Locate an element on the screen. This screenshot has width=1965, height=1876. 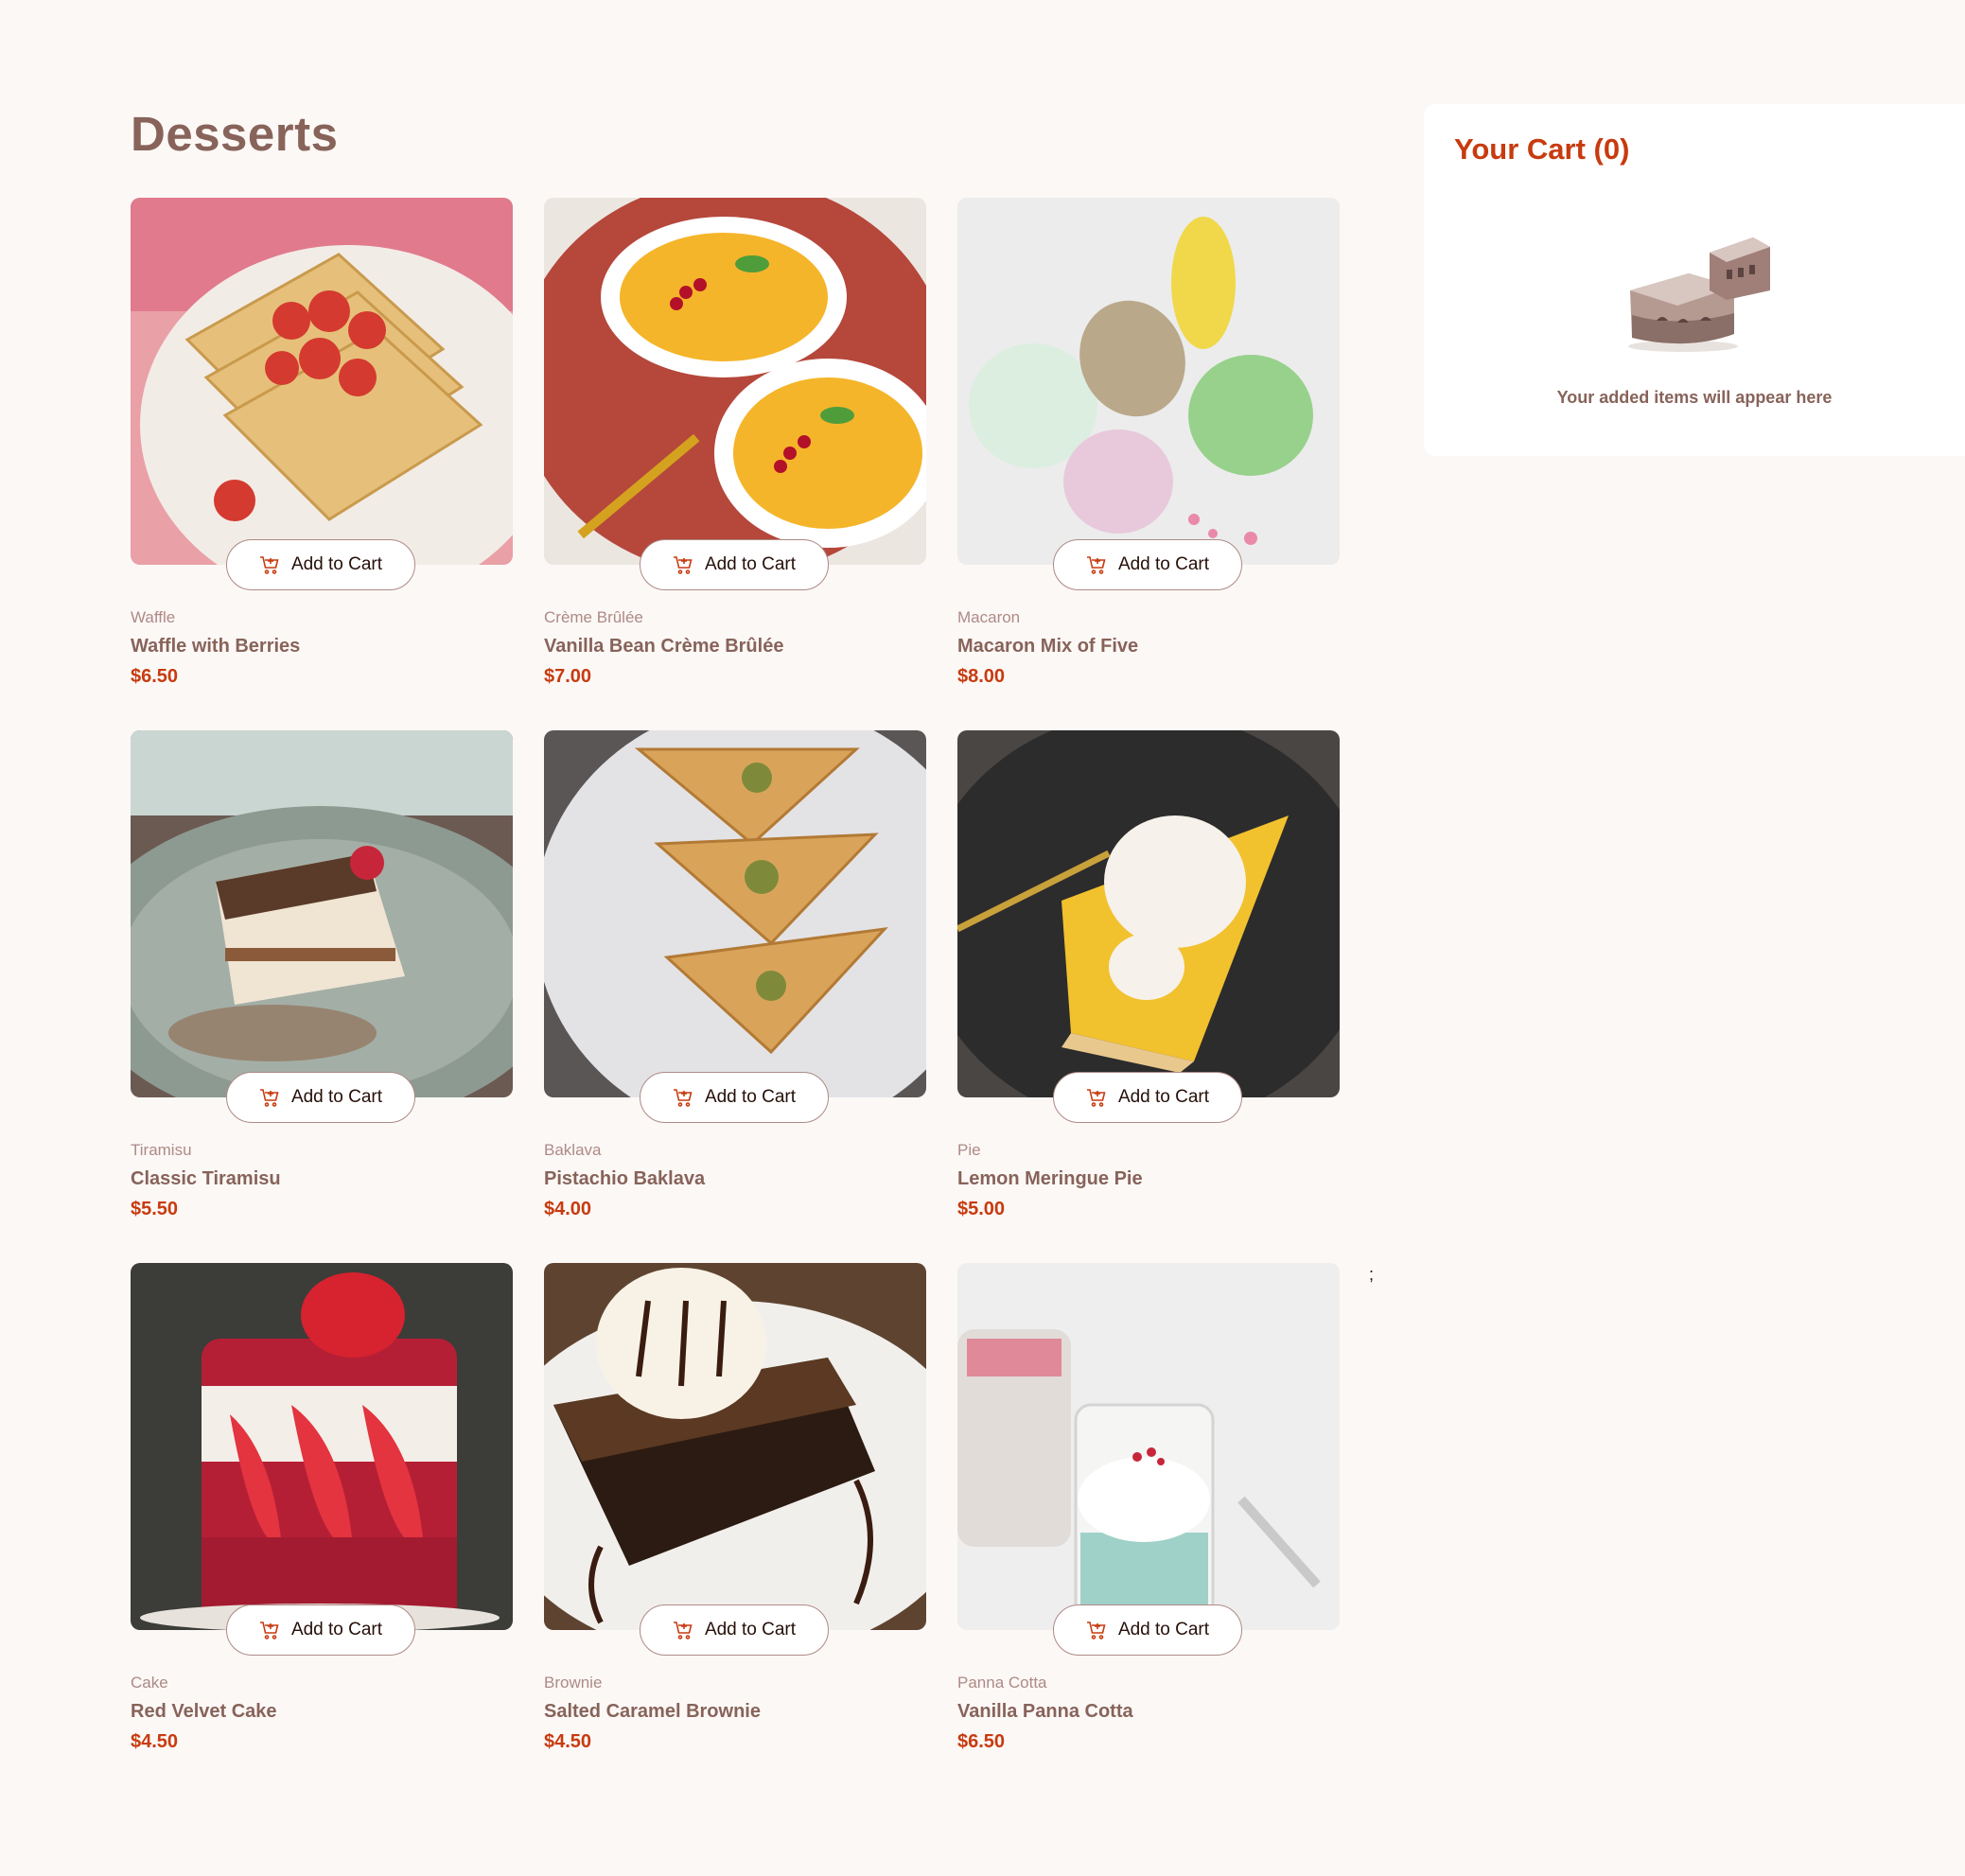
product-price: $5.00 is located at coordinates (981, 1209).